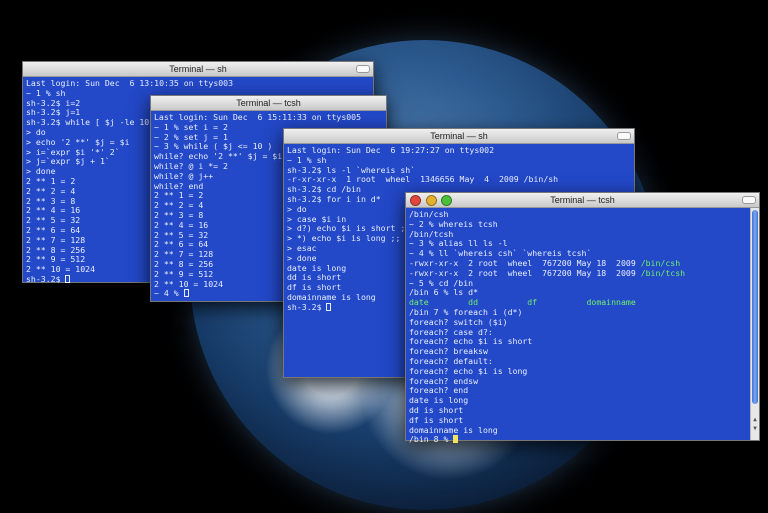  I want to click on line-text: foreach? case d?:, so click(451, 331).